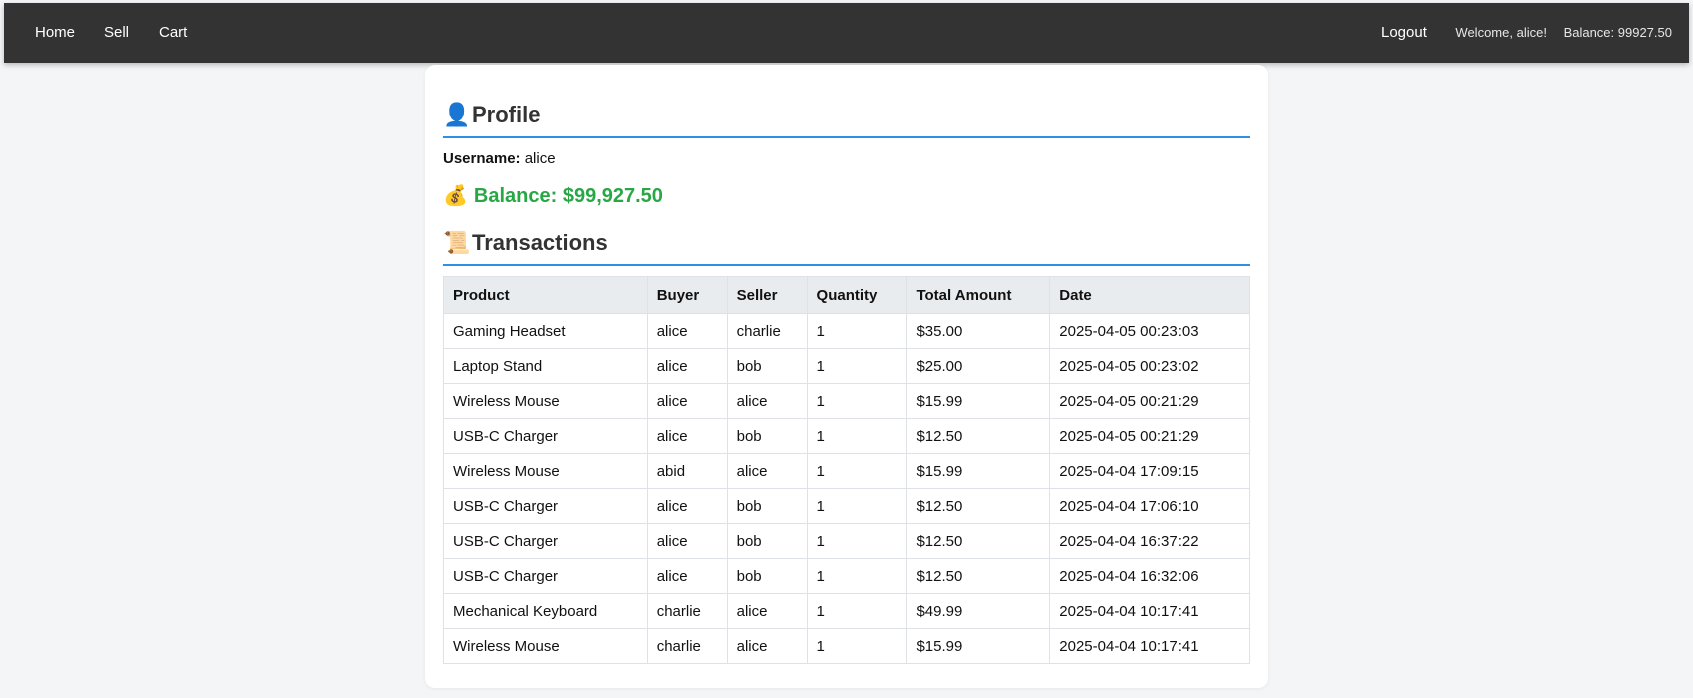  I want to click on table-cell: 2025-04-05 00:23:03, so click(1149, 331).